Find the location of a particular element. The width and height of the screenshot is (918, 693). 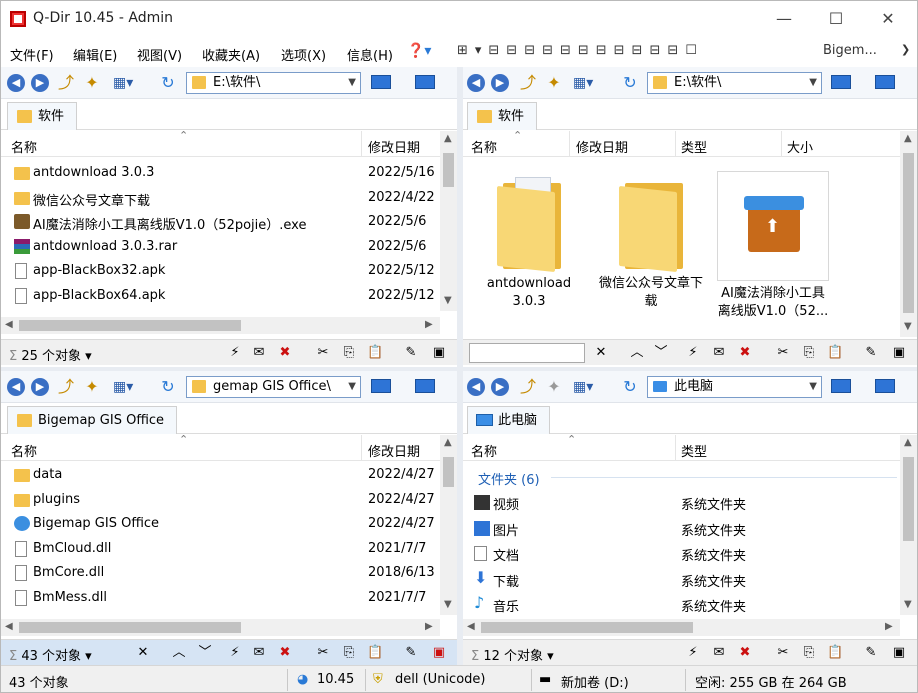

group-header: 文件夹 (6) is located at coordinates (509, 478).